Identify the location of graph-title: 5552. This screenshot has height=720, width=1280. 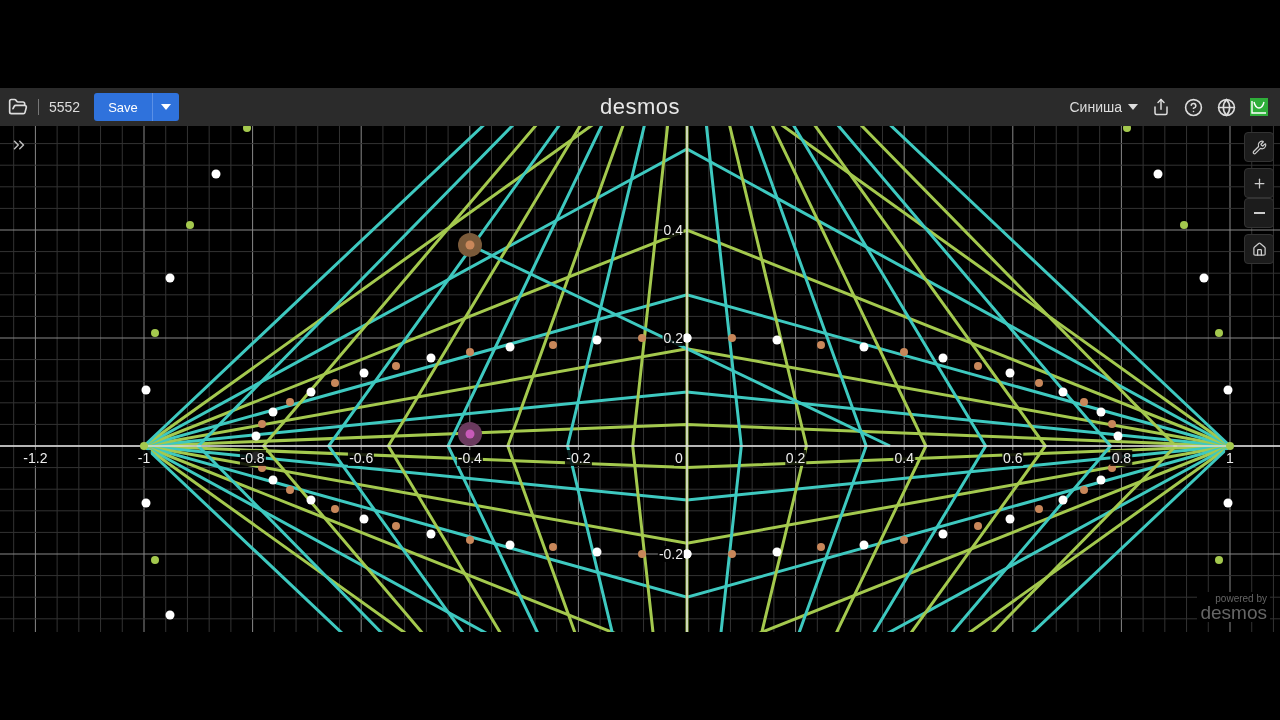
(65, 107).